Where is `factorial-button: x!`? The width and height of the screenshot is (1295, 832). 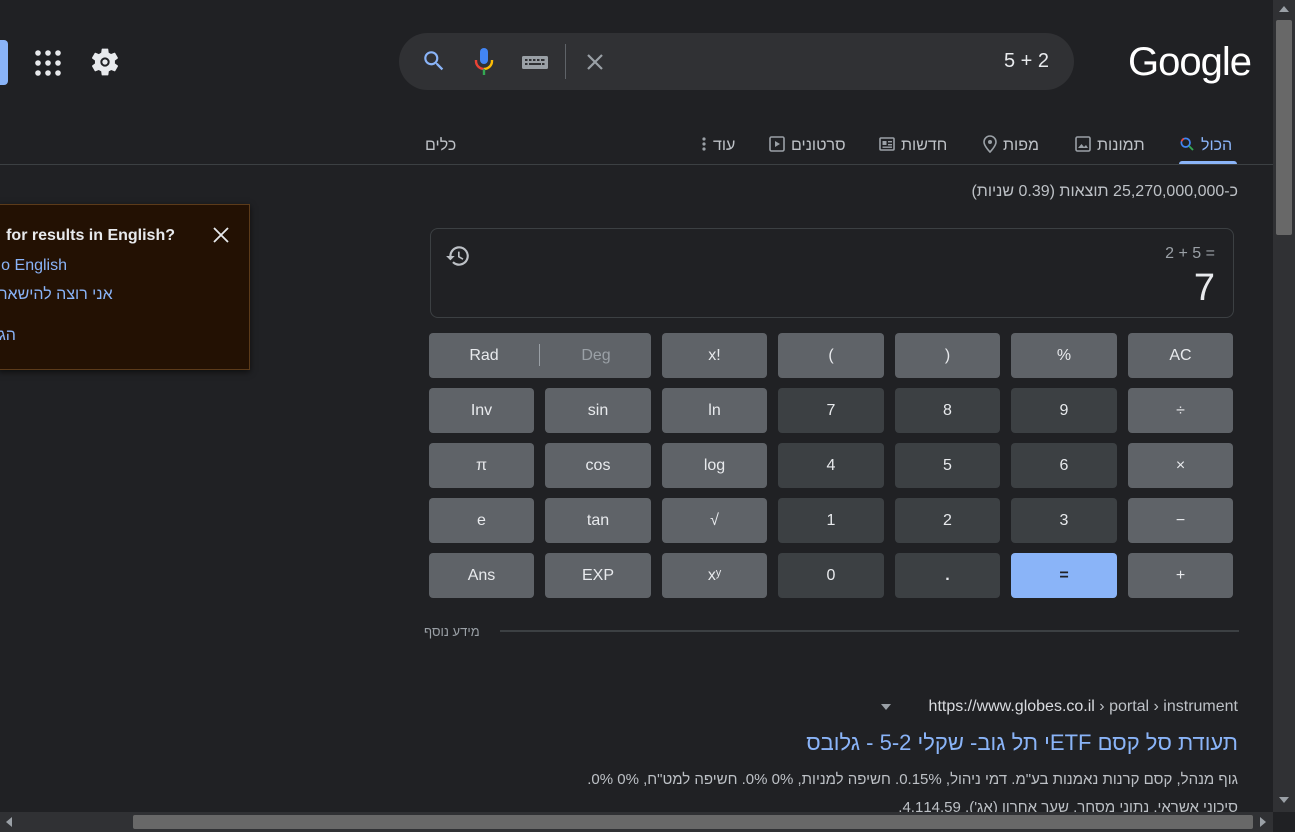 factorial-button: x! is located at coordinates (714, 355).